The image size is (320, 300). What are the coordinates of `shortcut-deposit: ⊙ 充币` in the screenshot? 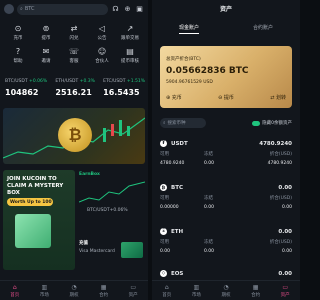 It's located at (18, 32).